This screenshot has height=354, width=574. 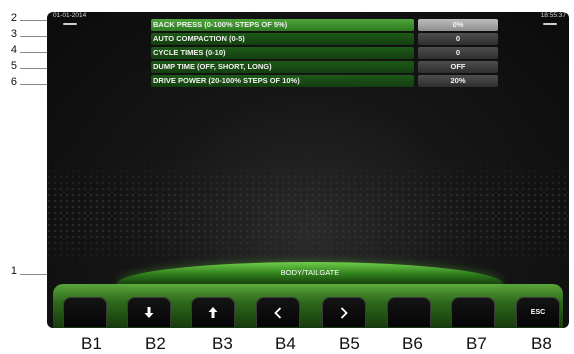 I want to click on label-b1: B1, so click(x=91, y=343).